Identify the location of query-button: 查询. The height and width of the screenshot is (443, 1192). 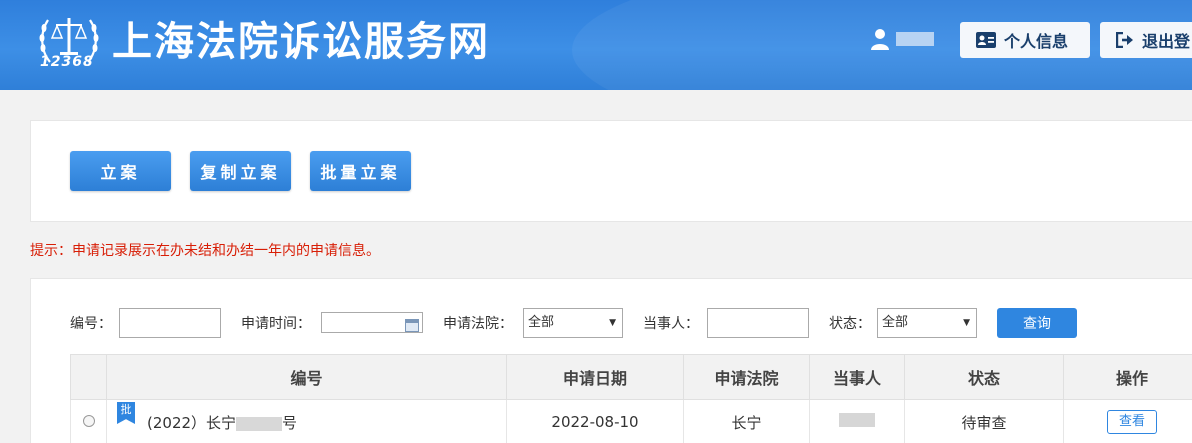
(1037, 323).